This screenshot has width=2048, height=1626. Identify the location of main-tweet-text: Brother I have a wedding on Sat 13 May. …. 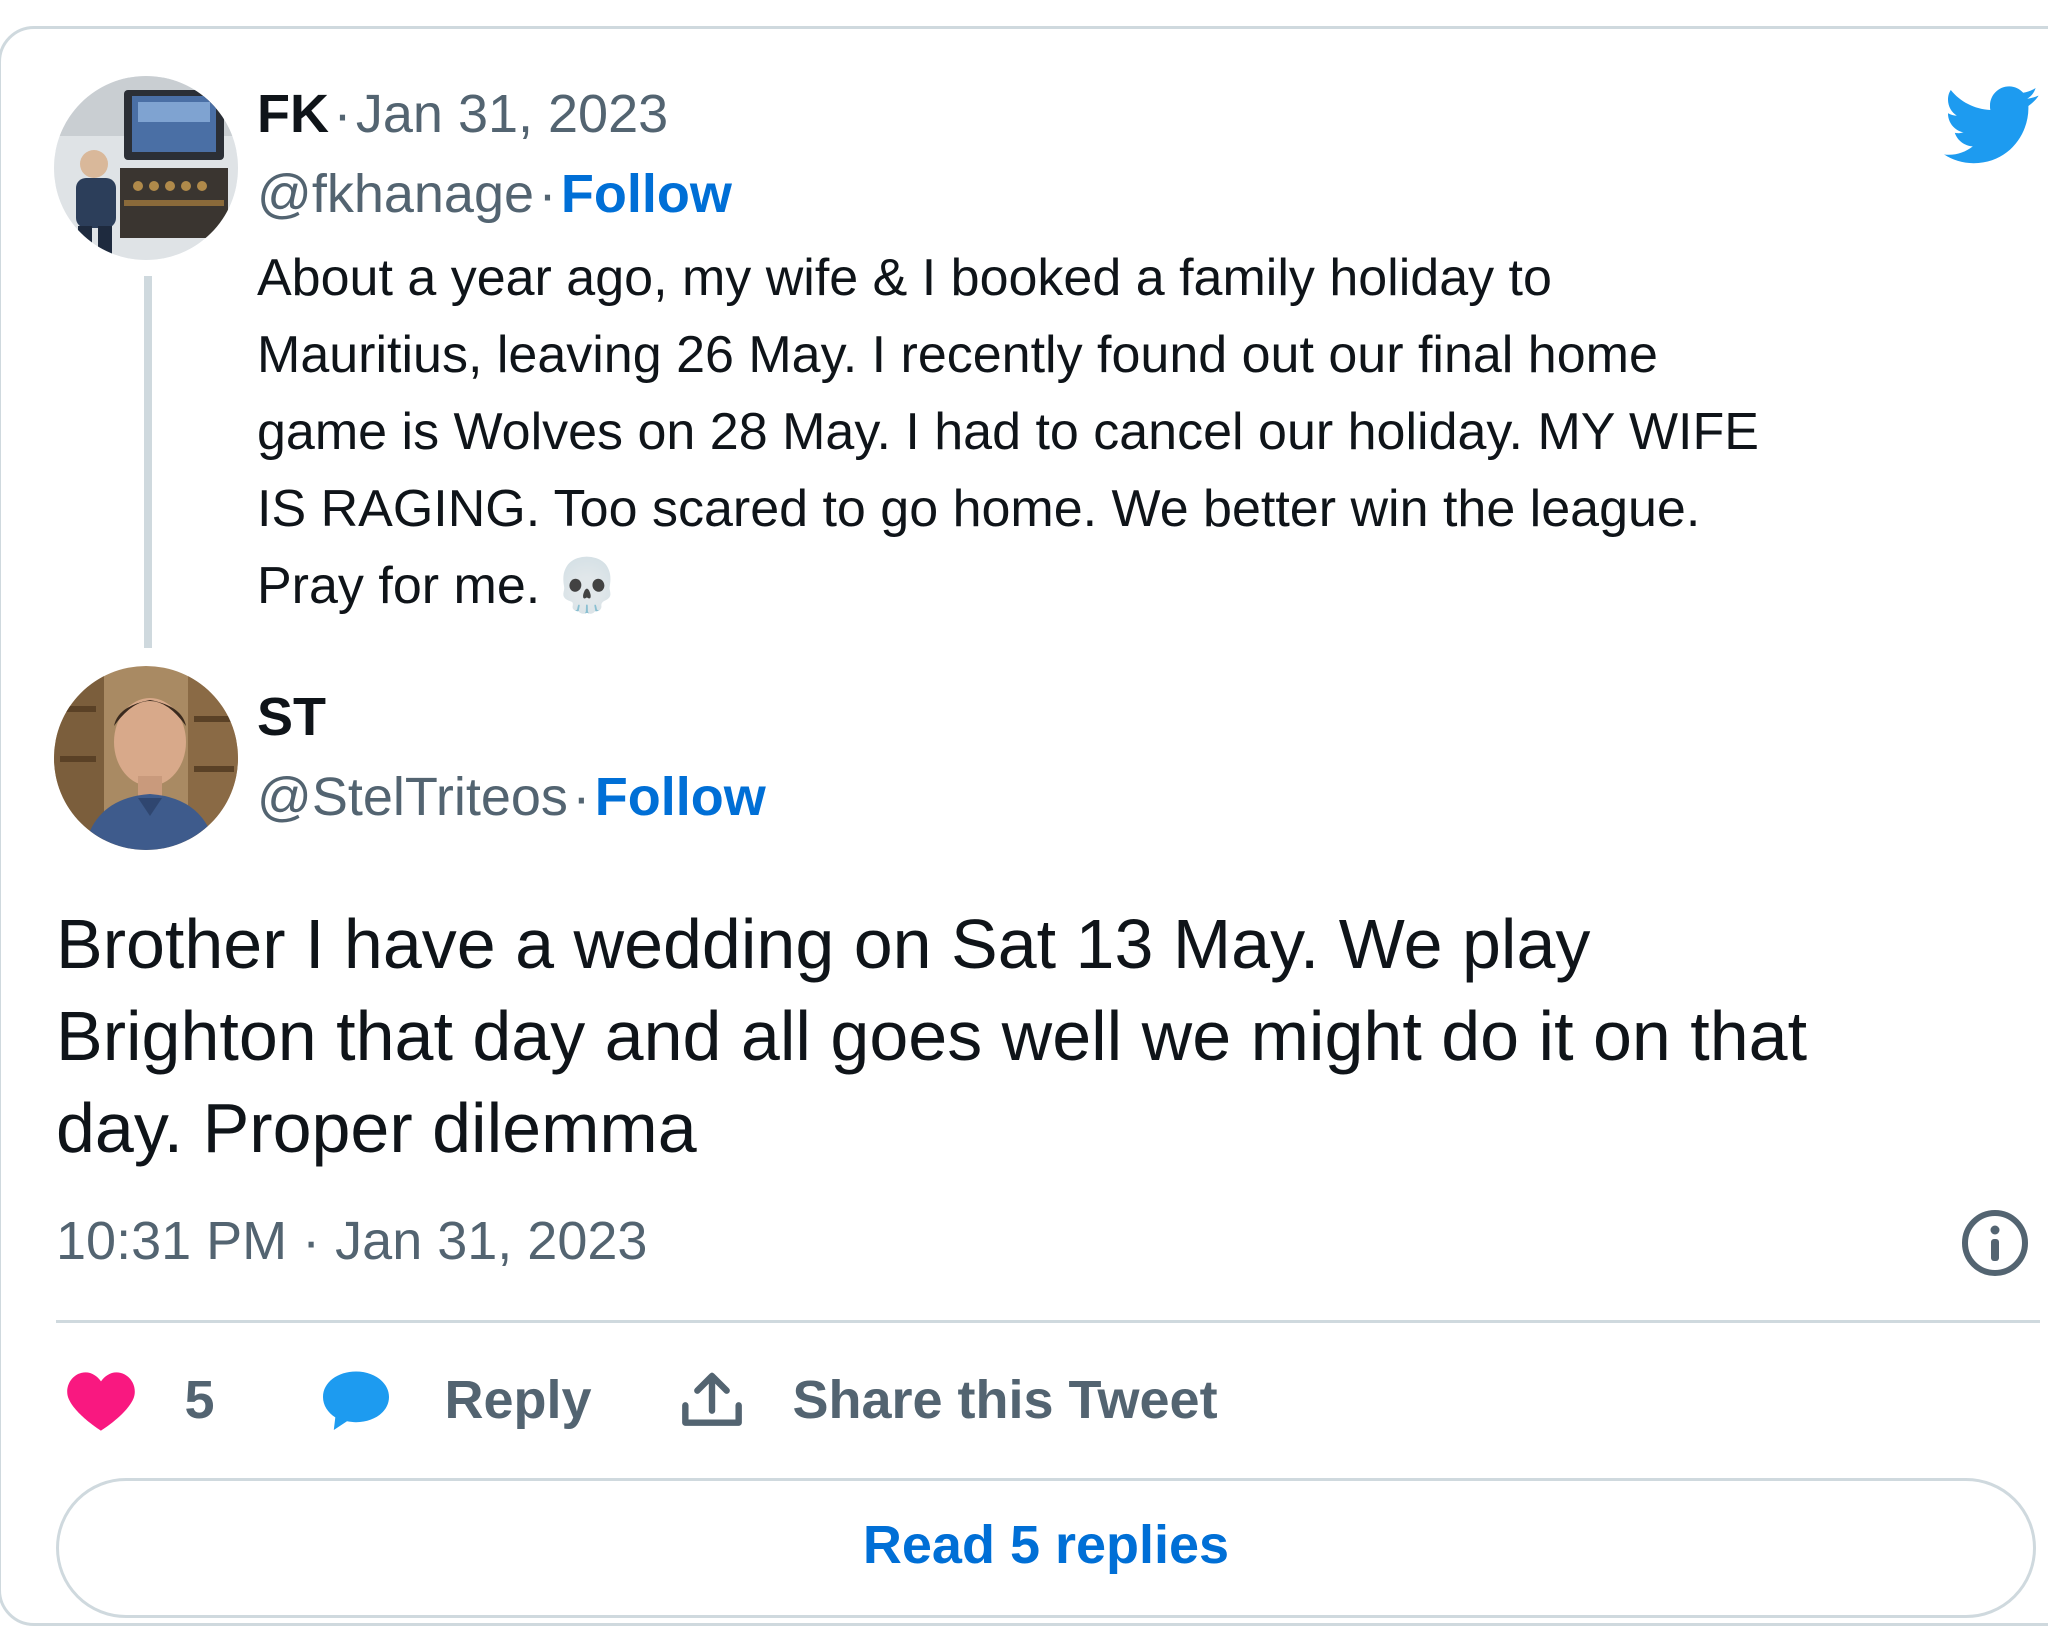
(932, 1036).